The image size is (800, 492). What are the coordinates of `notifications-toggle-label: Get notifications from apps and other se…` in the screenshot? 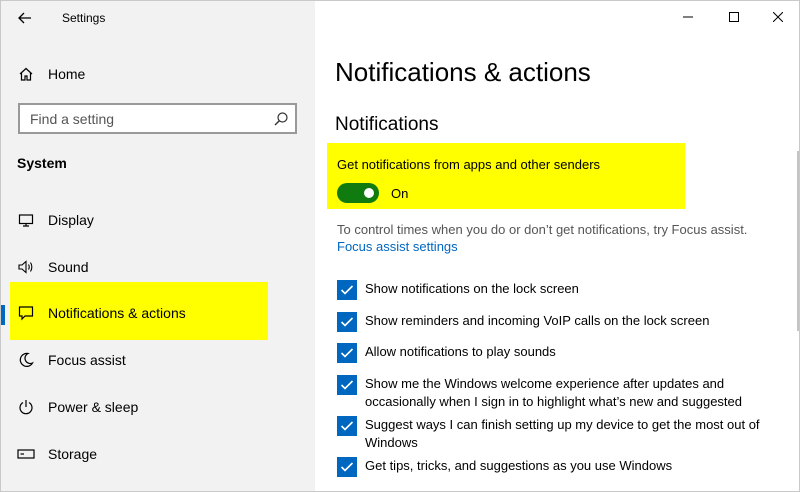 It's located at (469, 164).